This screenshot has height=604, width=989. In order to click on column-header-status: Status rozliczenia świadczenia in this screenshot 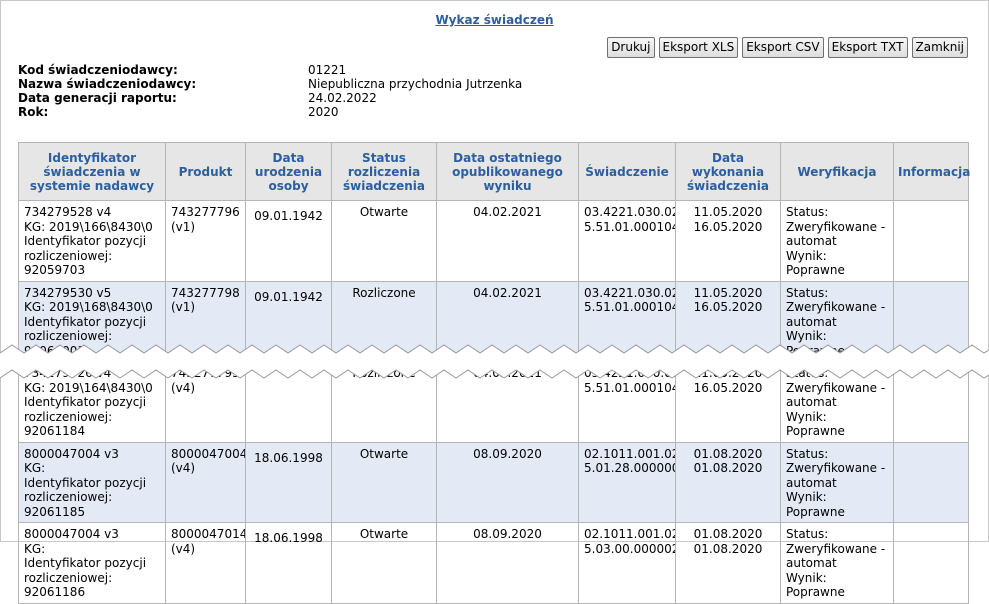, I will do `click(384, 171)`.